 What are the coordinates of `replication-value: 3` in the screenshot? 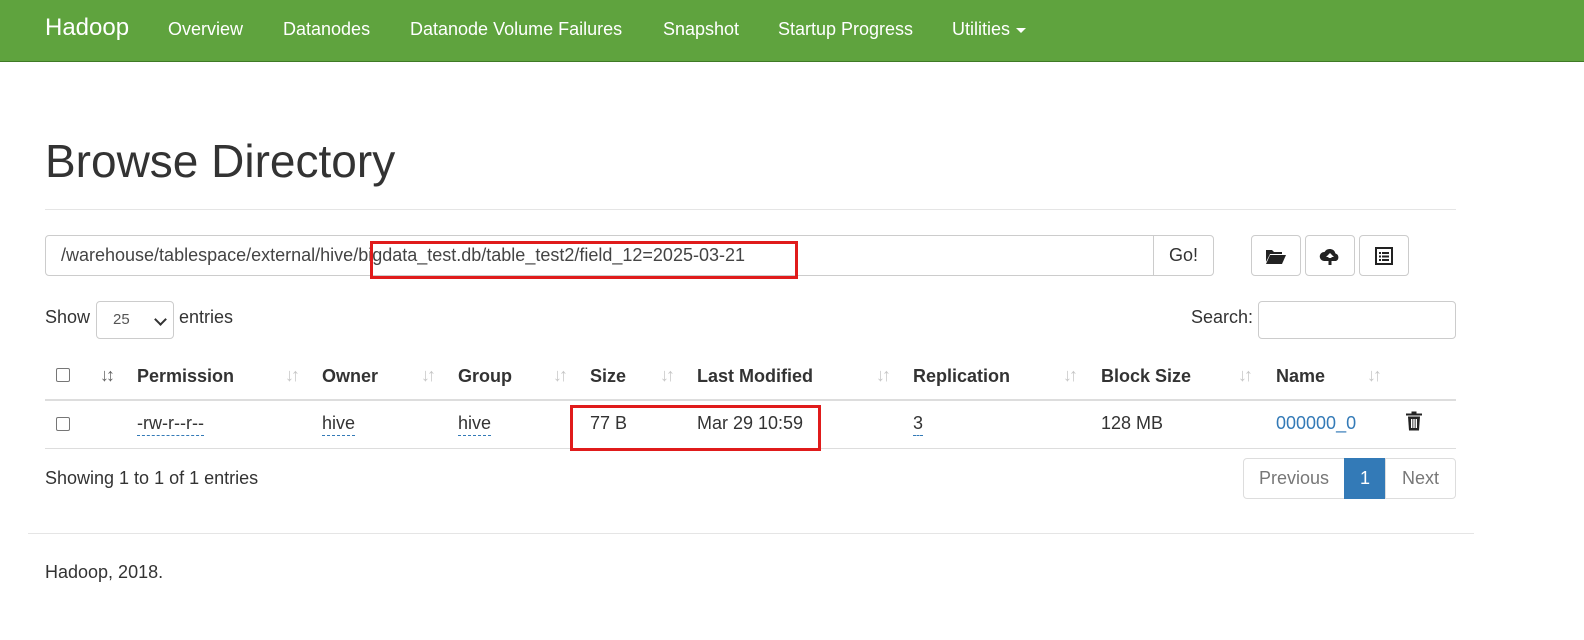 It's located at (918, 424).